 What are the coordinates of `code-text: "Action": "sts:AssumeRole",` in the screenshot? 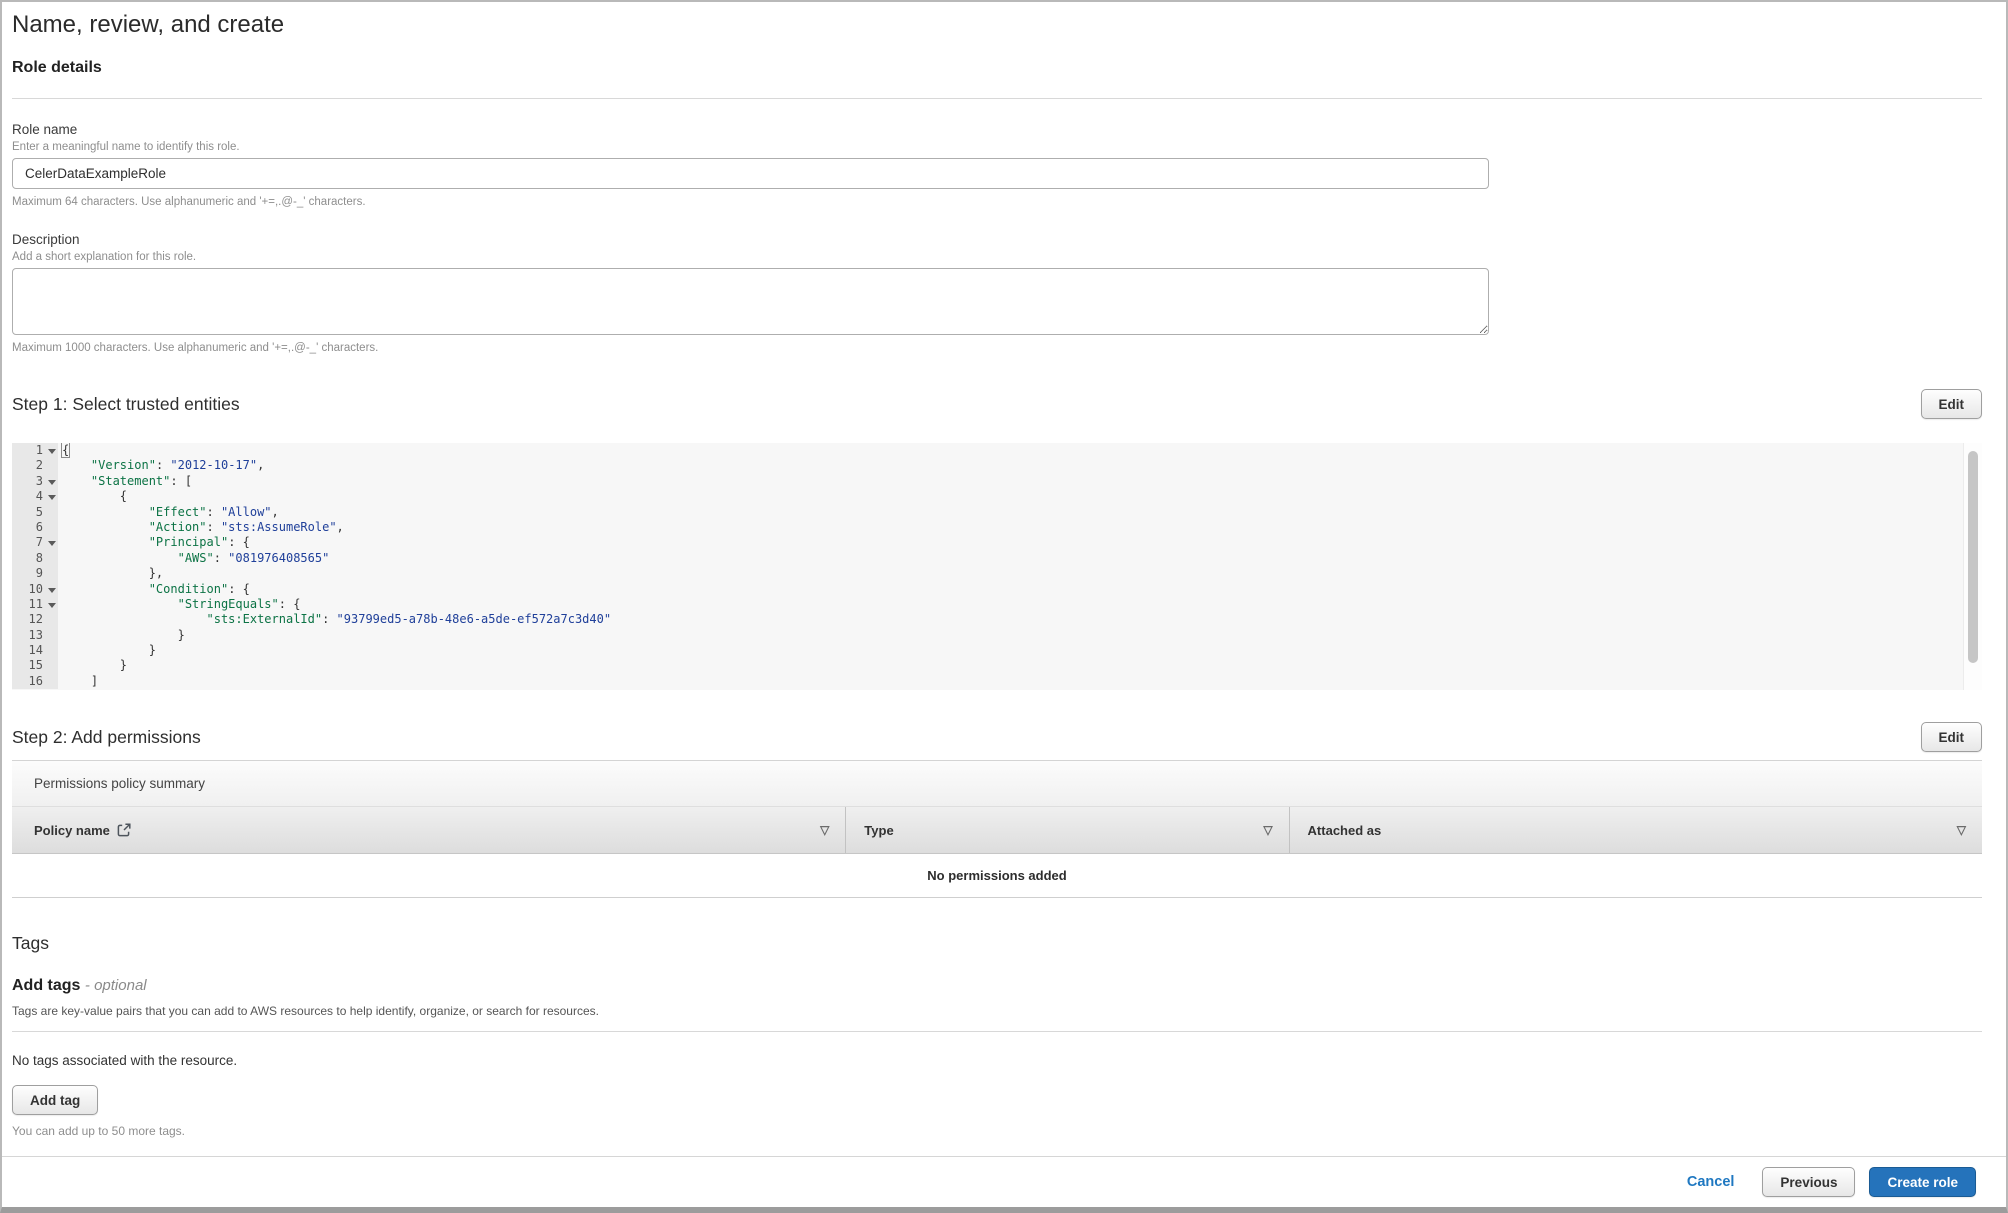 It's located at (201, 527).